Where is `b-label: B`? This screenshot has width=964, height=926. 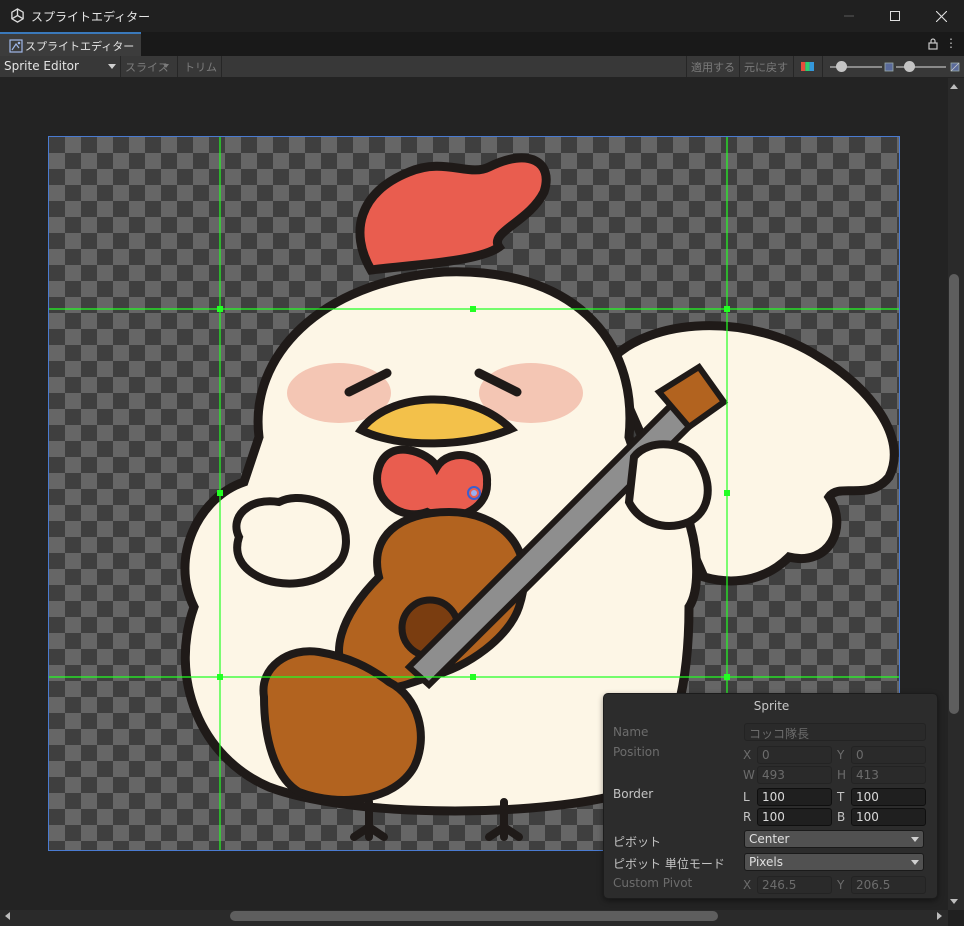 b-label: B is located at coordinates (841, 817).